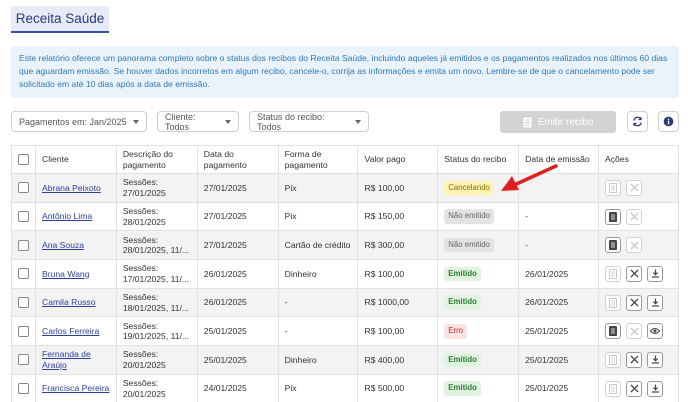 This screenshot has width=688, height=402. I want to click on refresh-button, so click(637, 121).